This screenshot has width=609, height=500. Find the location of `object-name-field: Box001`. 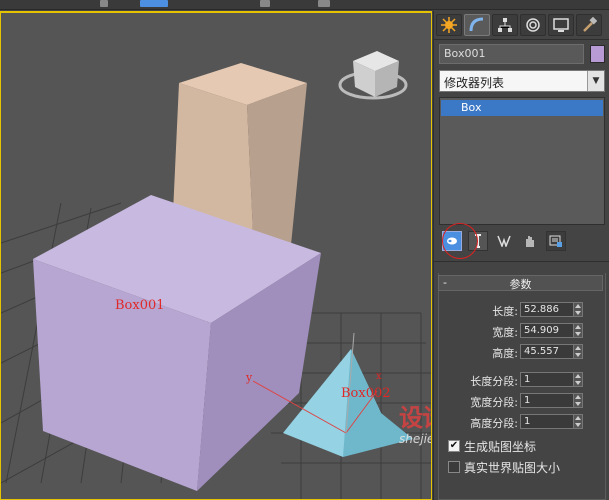

object-name-field: Box001 is located at coordinates (511, 54).